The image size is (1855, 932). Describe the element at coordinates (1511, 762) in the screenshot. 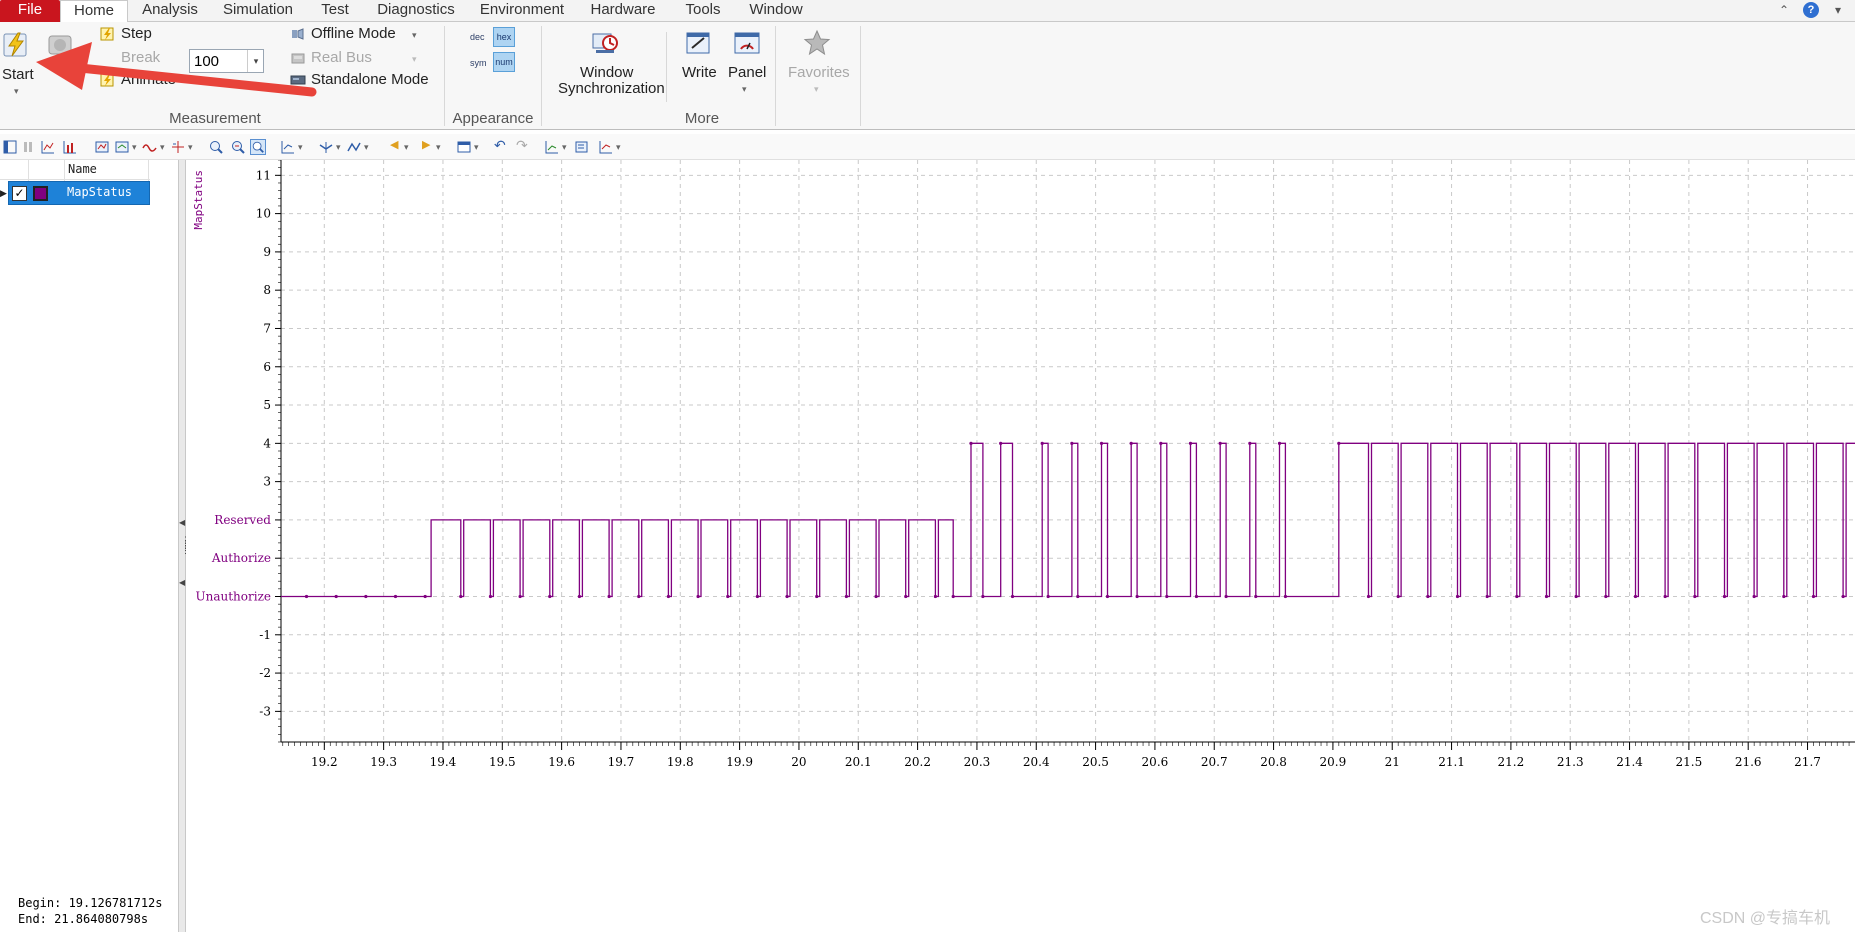

I see `x-tick-label: 21.2` at that location.